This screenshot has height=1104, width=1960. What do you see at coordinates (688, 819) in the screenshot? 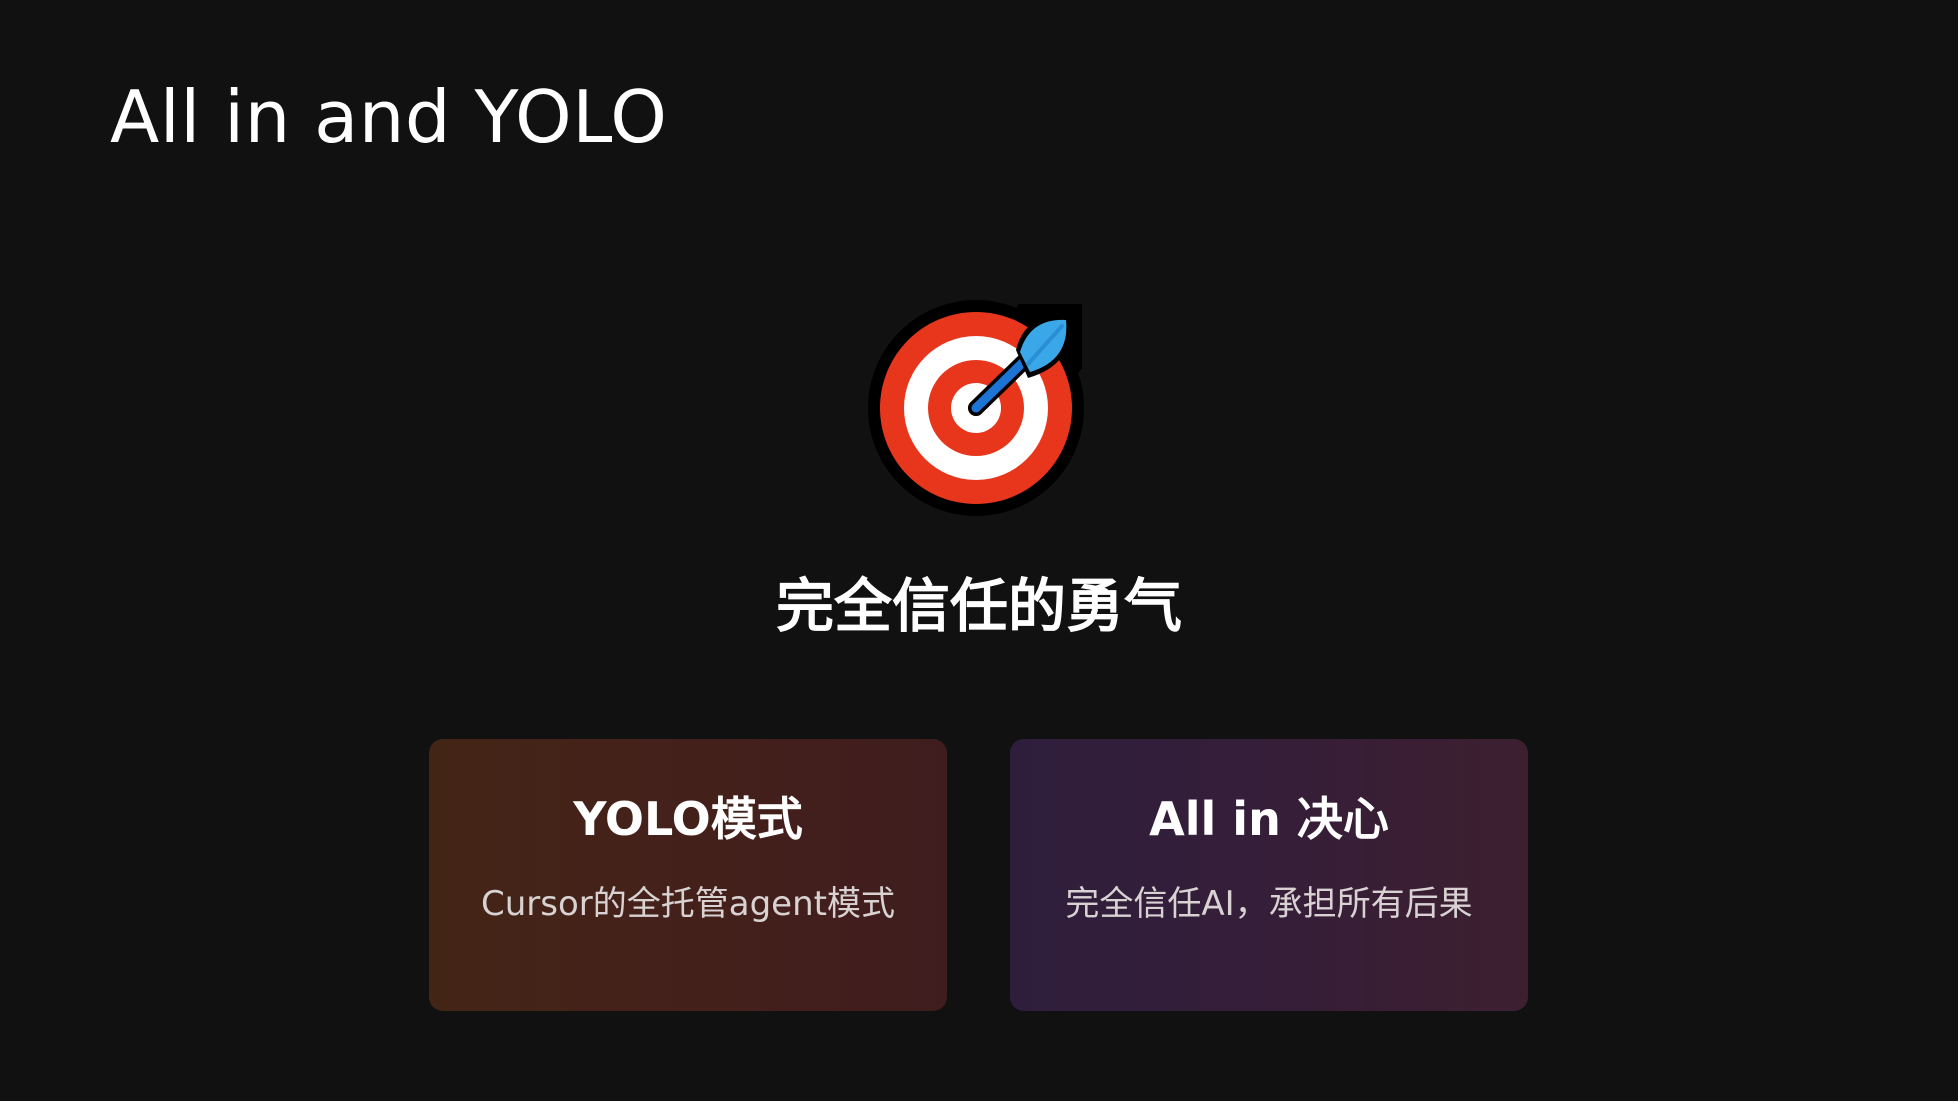
I see `card-title: YOLO模式` at bounding box center [688, 819].